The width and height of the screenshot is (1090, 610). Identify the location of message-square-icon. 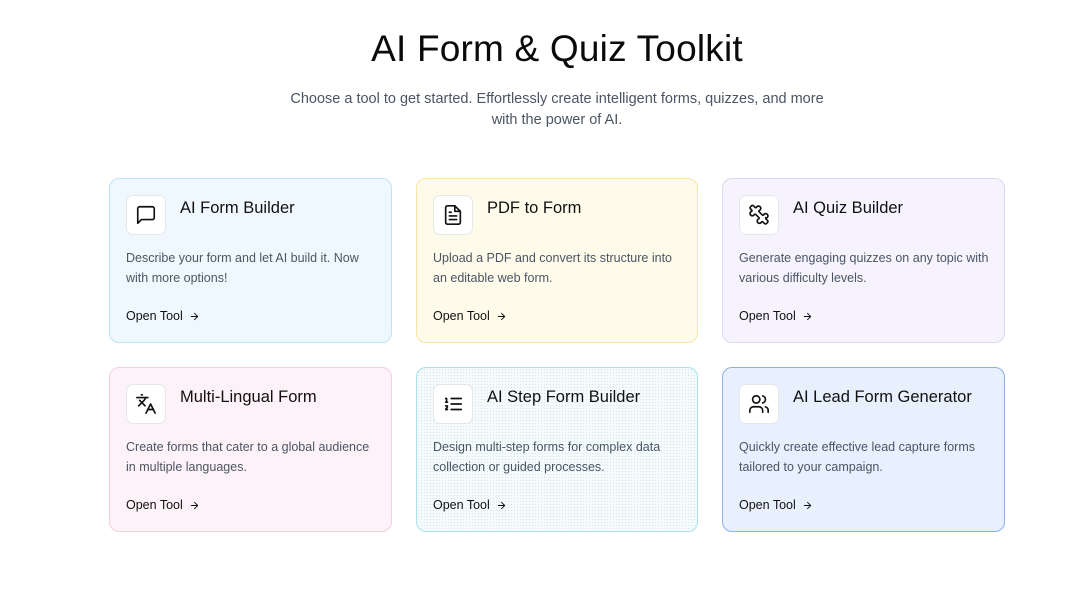
(146, 215).